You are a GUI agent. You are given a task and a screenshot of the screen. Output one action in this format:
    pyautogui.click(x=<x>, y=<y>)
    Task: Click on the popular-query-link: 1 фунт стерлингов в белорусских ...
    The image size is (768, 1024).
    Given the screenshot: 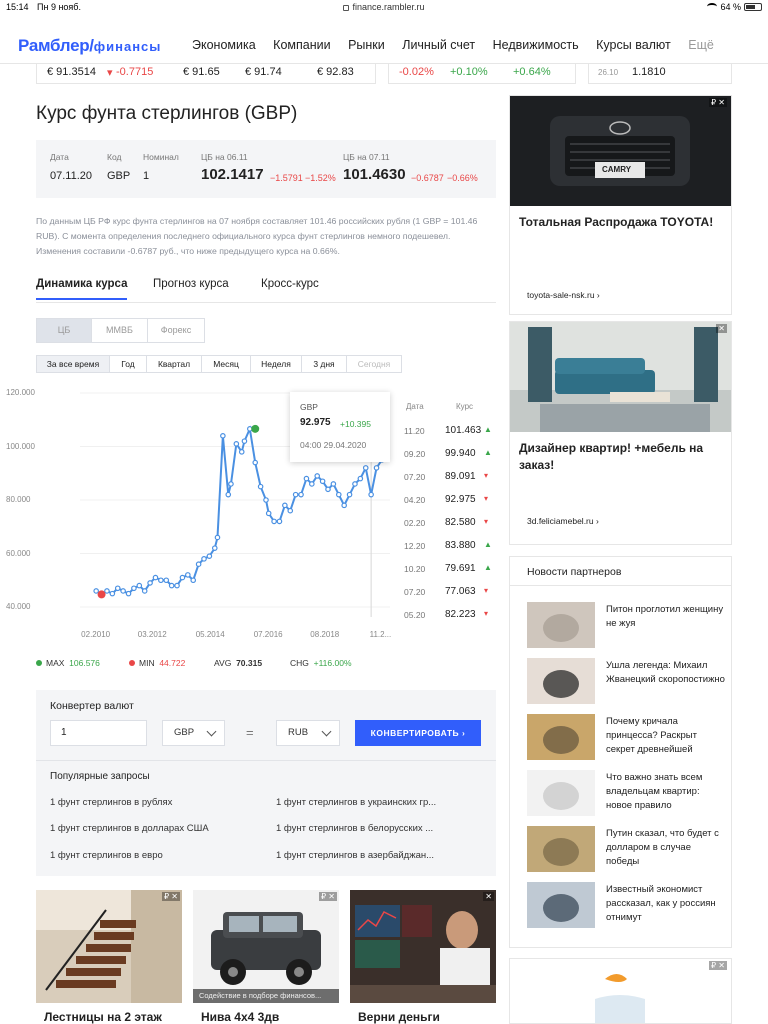 What is the action you would take?
    pyautogui.click(x=354, y=828)
    